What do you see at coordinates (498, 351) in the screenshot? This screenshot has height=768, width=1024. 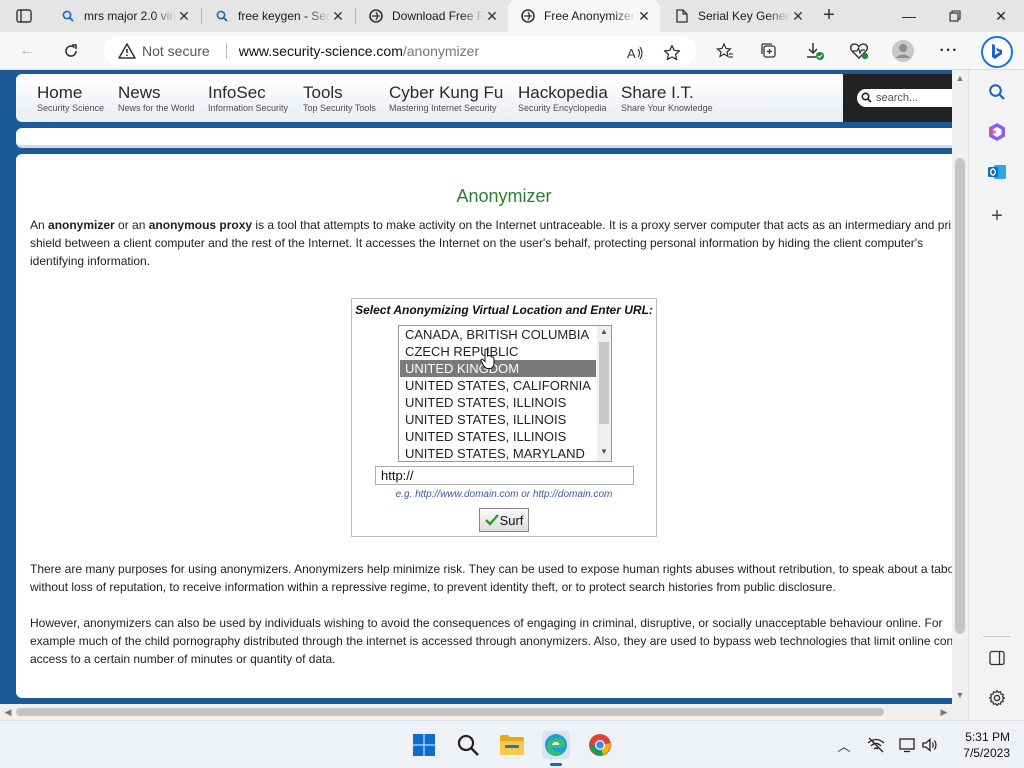 I see `location-option: CZECH REPUBLIC` at bounding box center [498, 351].